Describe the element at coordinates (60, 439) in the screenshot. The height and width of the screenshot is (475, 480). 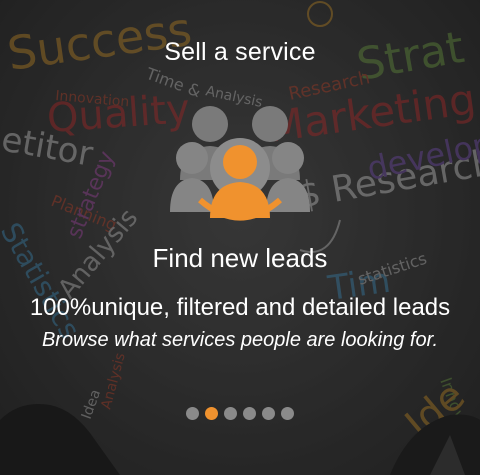
I see `person-silhouette-left` at that location.